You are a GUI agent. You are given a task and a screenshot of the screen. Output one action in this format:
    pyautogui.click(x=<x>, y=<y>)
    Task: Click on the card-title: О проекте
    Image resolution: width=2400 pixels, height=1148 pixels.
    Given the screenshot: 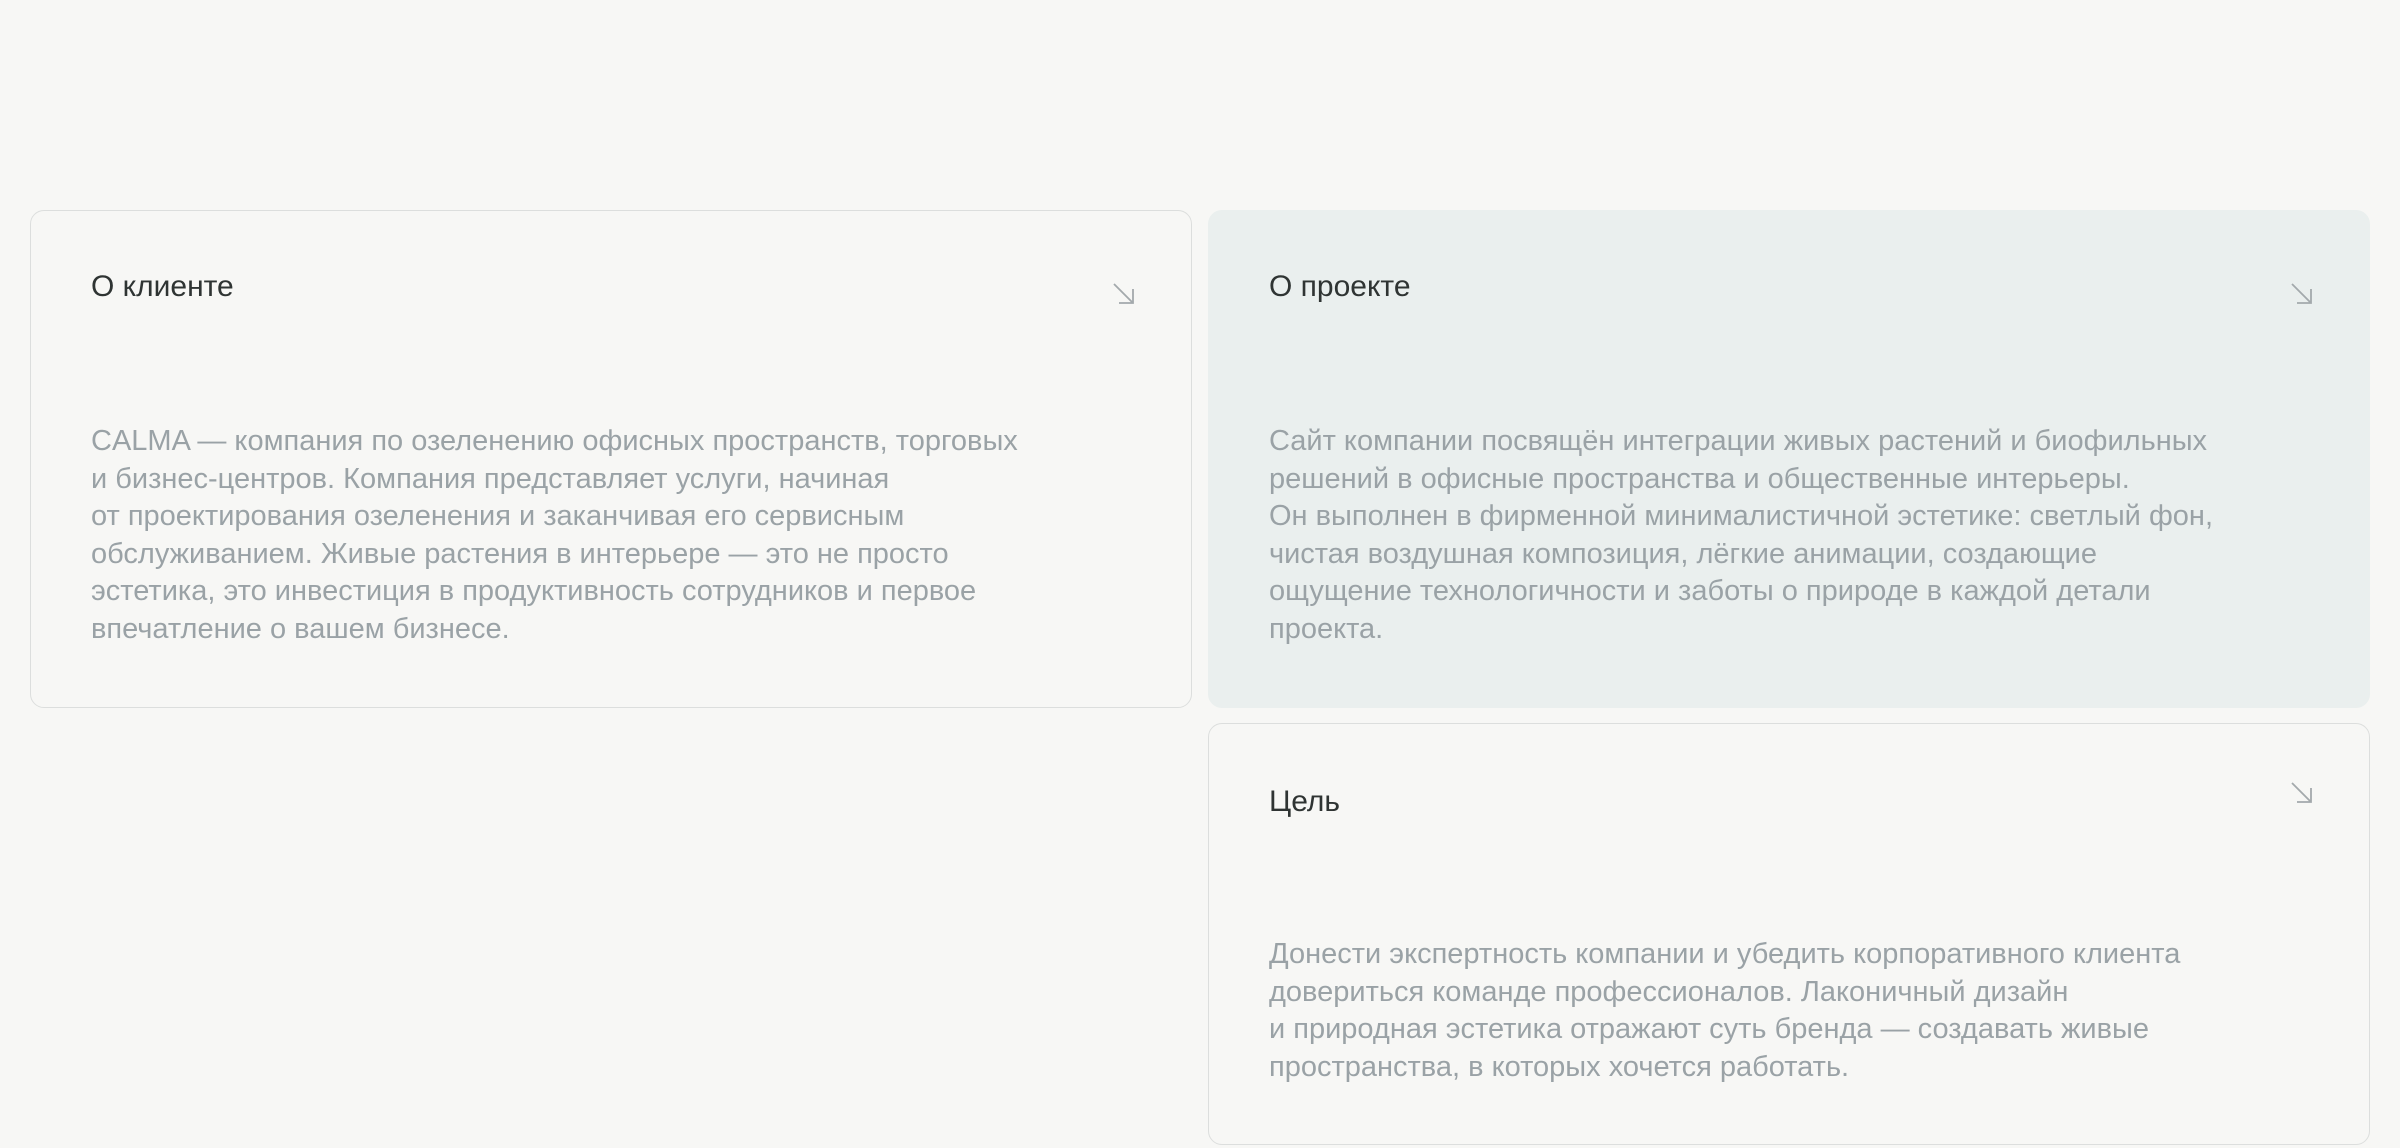 What is the action you would take?
    pyautogui.click(x=1340, y=286)
    